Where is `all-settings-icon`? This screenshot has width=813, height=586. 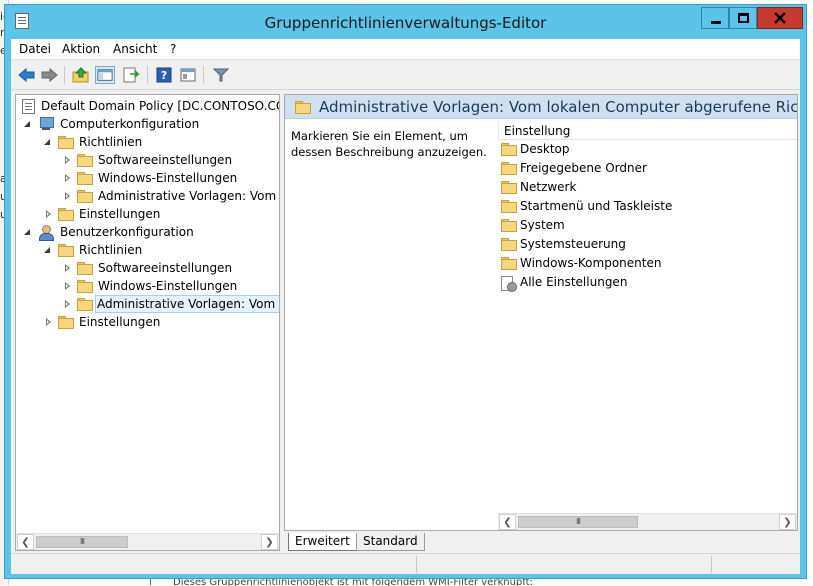
all-settings-icon is located at coordinates (509, 283).